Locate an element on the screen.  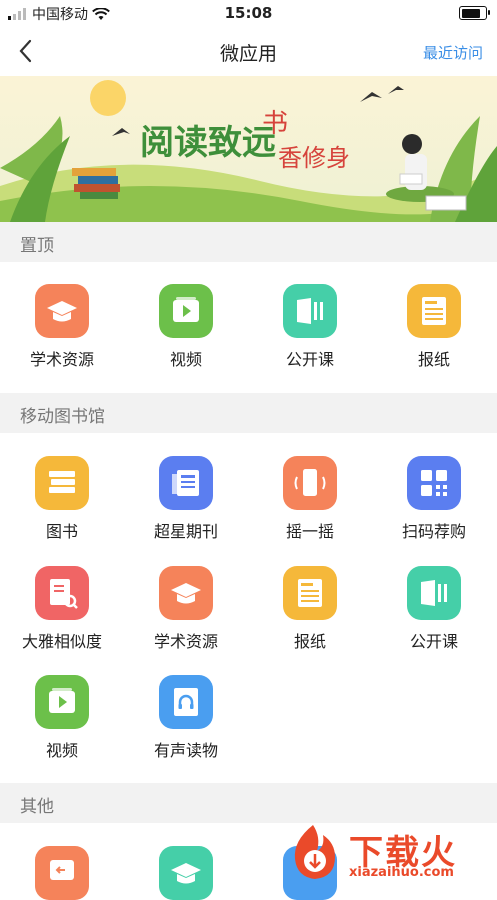
qr-code-icon is located at coordinates (434, 483).